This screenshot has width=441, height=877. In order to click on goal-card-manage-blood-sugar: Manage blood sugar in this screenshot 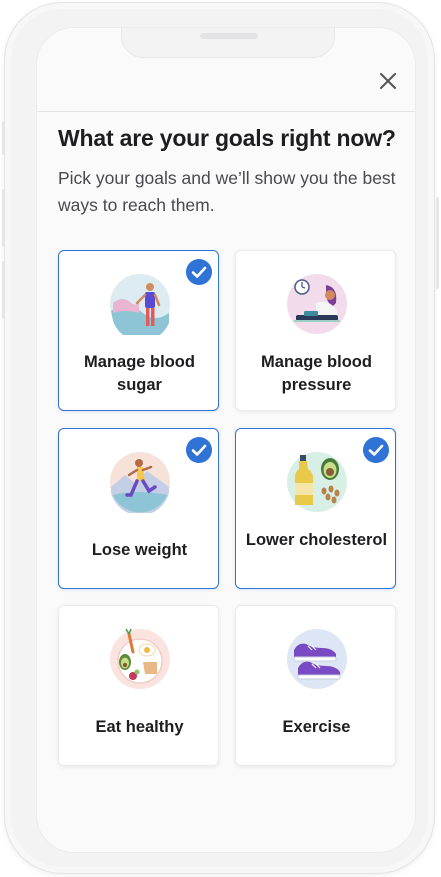, I will do `click(138, 330)`.